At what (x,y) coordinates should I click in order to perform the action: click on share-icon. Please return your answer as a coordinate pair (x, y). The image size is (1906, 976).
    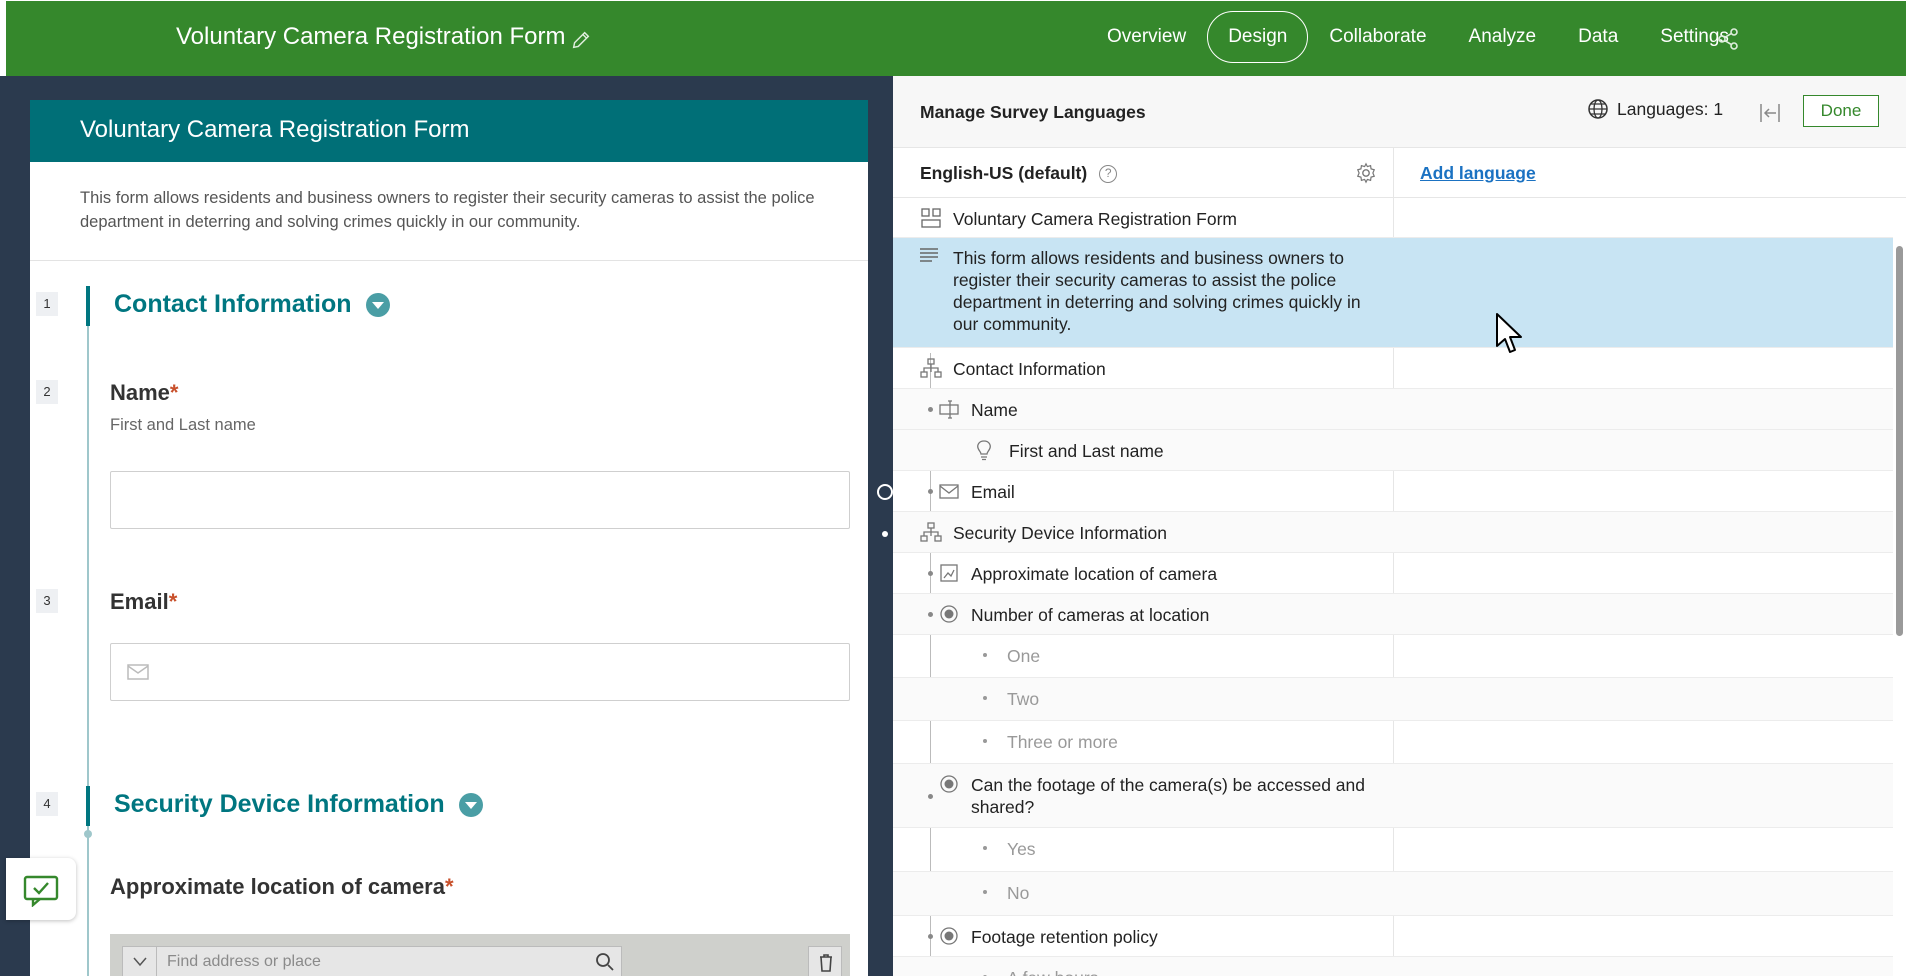
    Looking at the image, I should click on (1728, 39).